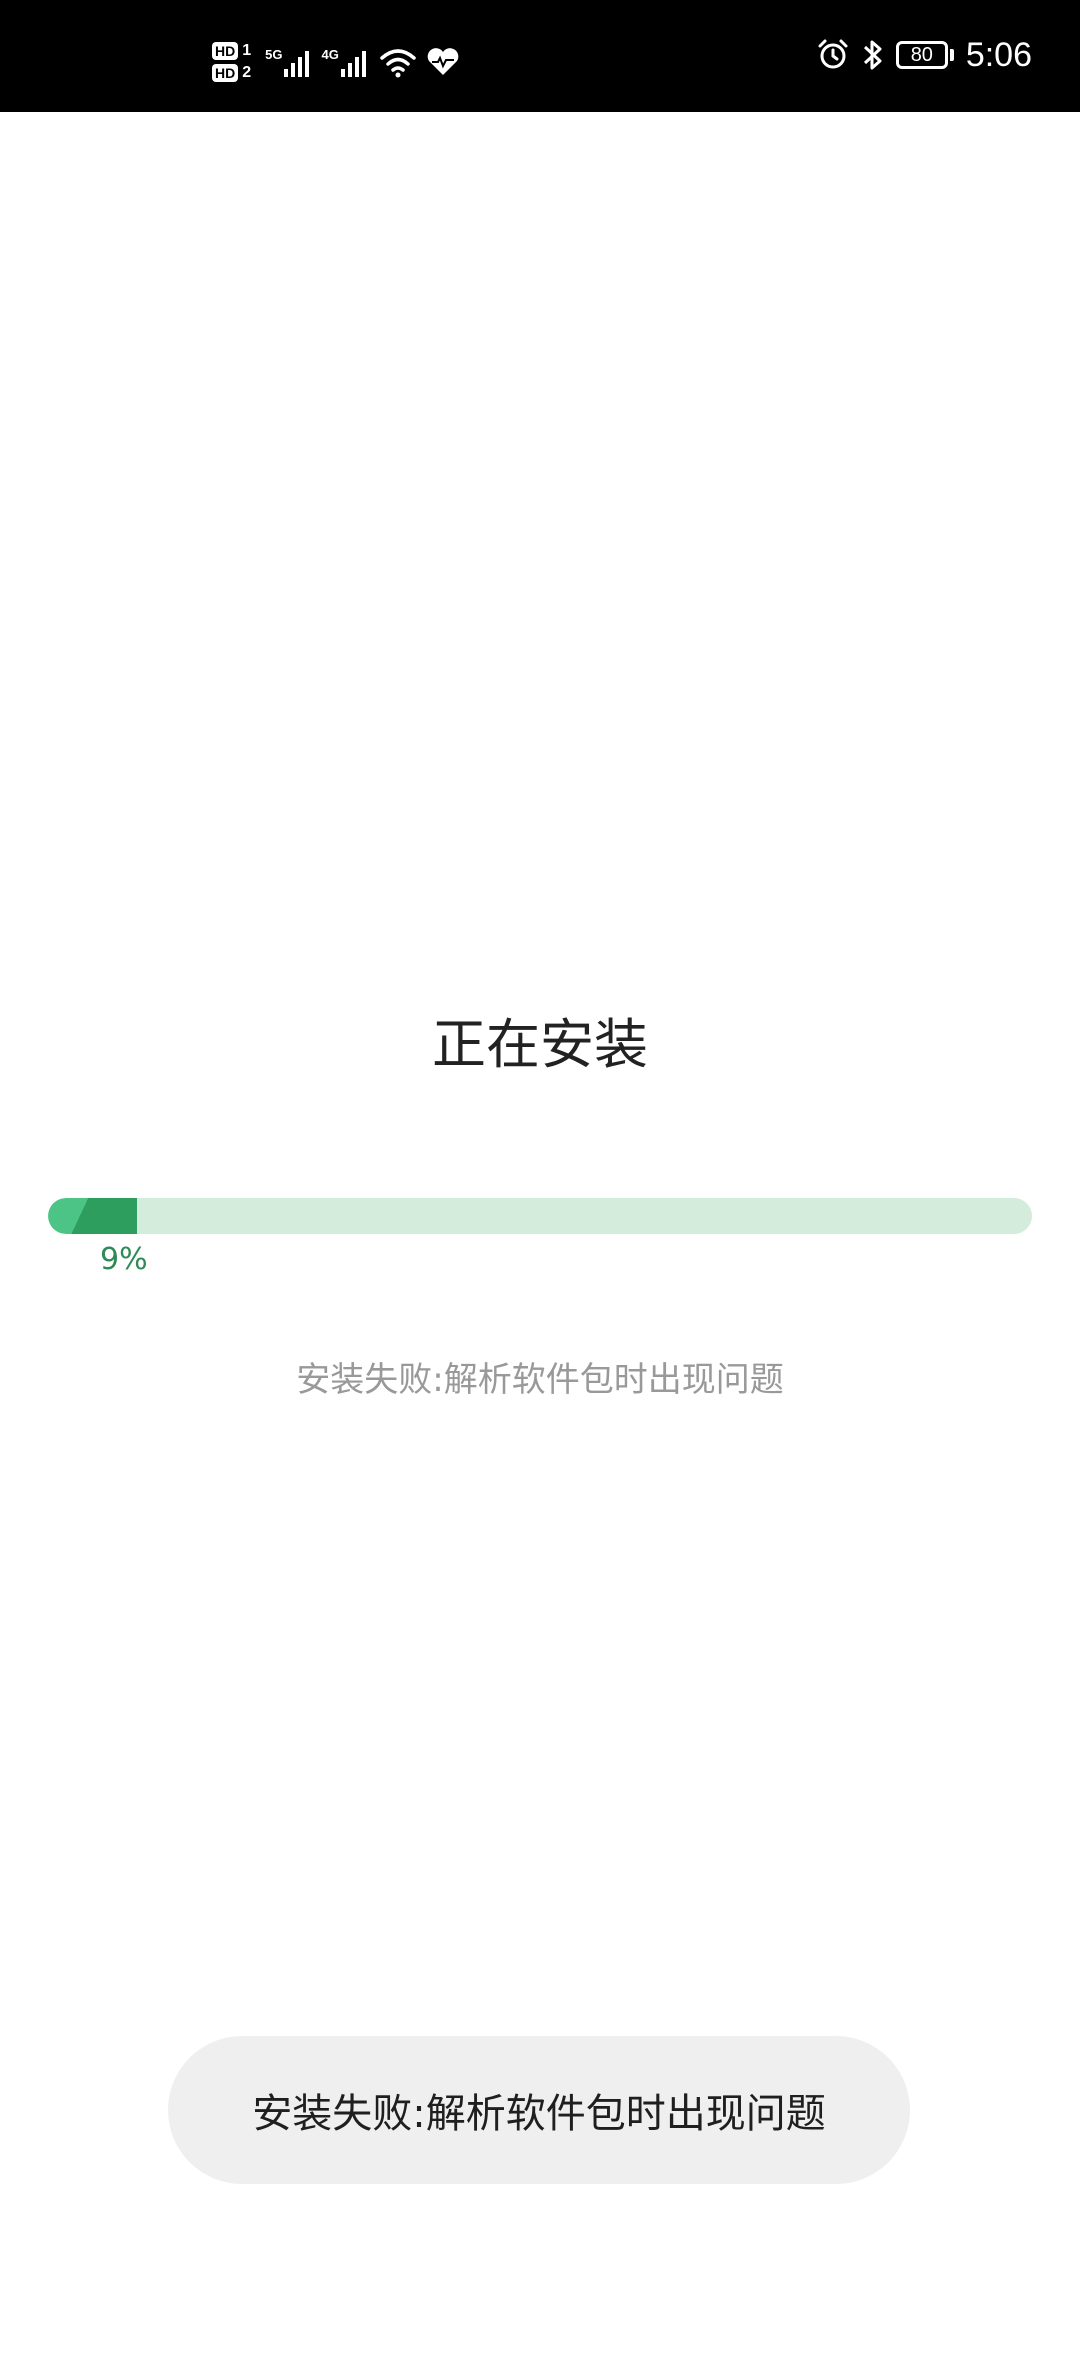 Image resolution: width=1080 pixels, height=2376 pixels. I want to click on battery-icon: 80, so click(924, 55).